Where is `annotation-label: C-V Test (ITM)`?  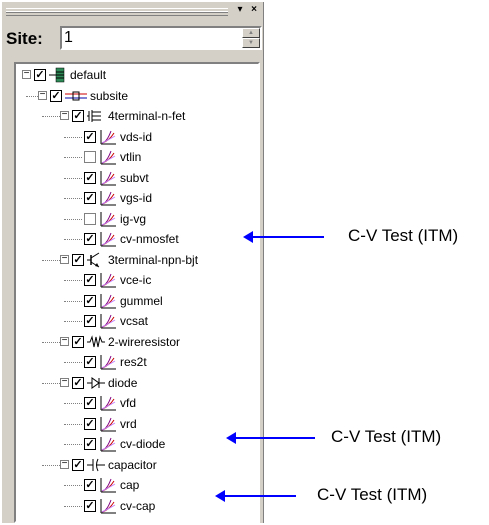
annotation-label: C-V Test (ITM) is located at coordinates (403, 235).